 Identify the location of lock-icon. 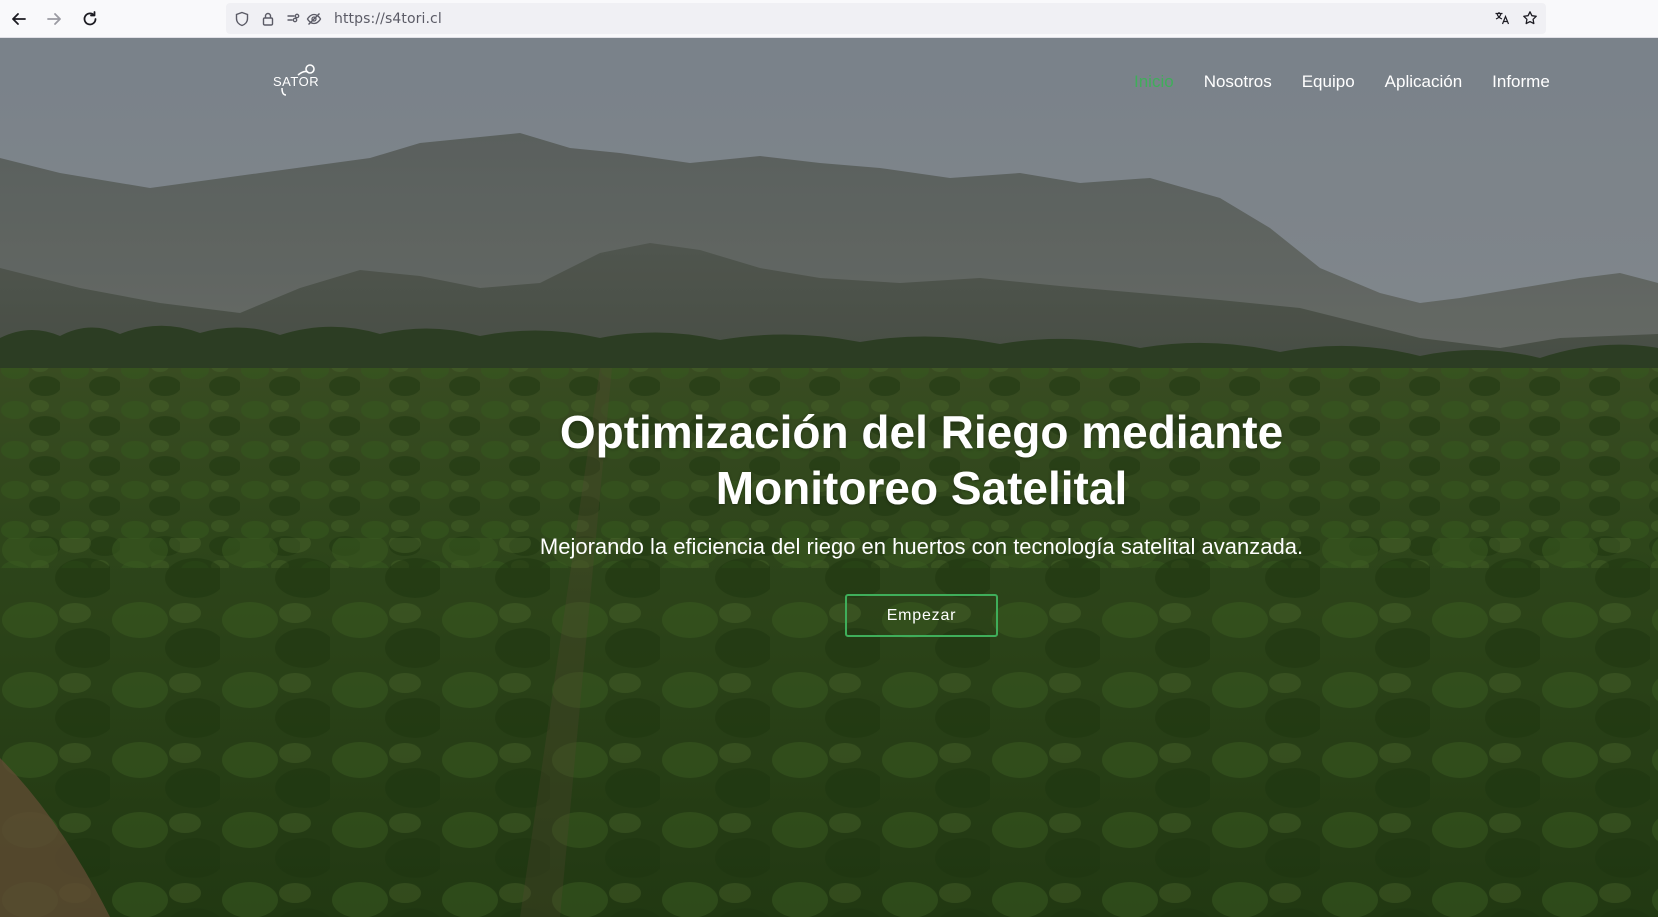
(268, 19).